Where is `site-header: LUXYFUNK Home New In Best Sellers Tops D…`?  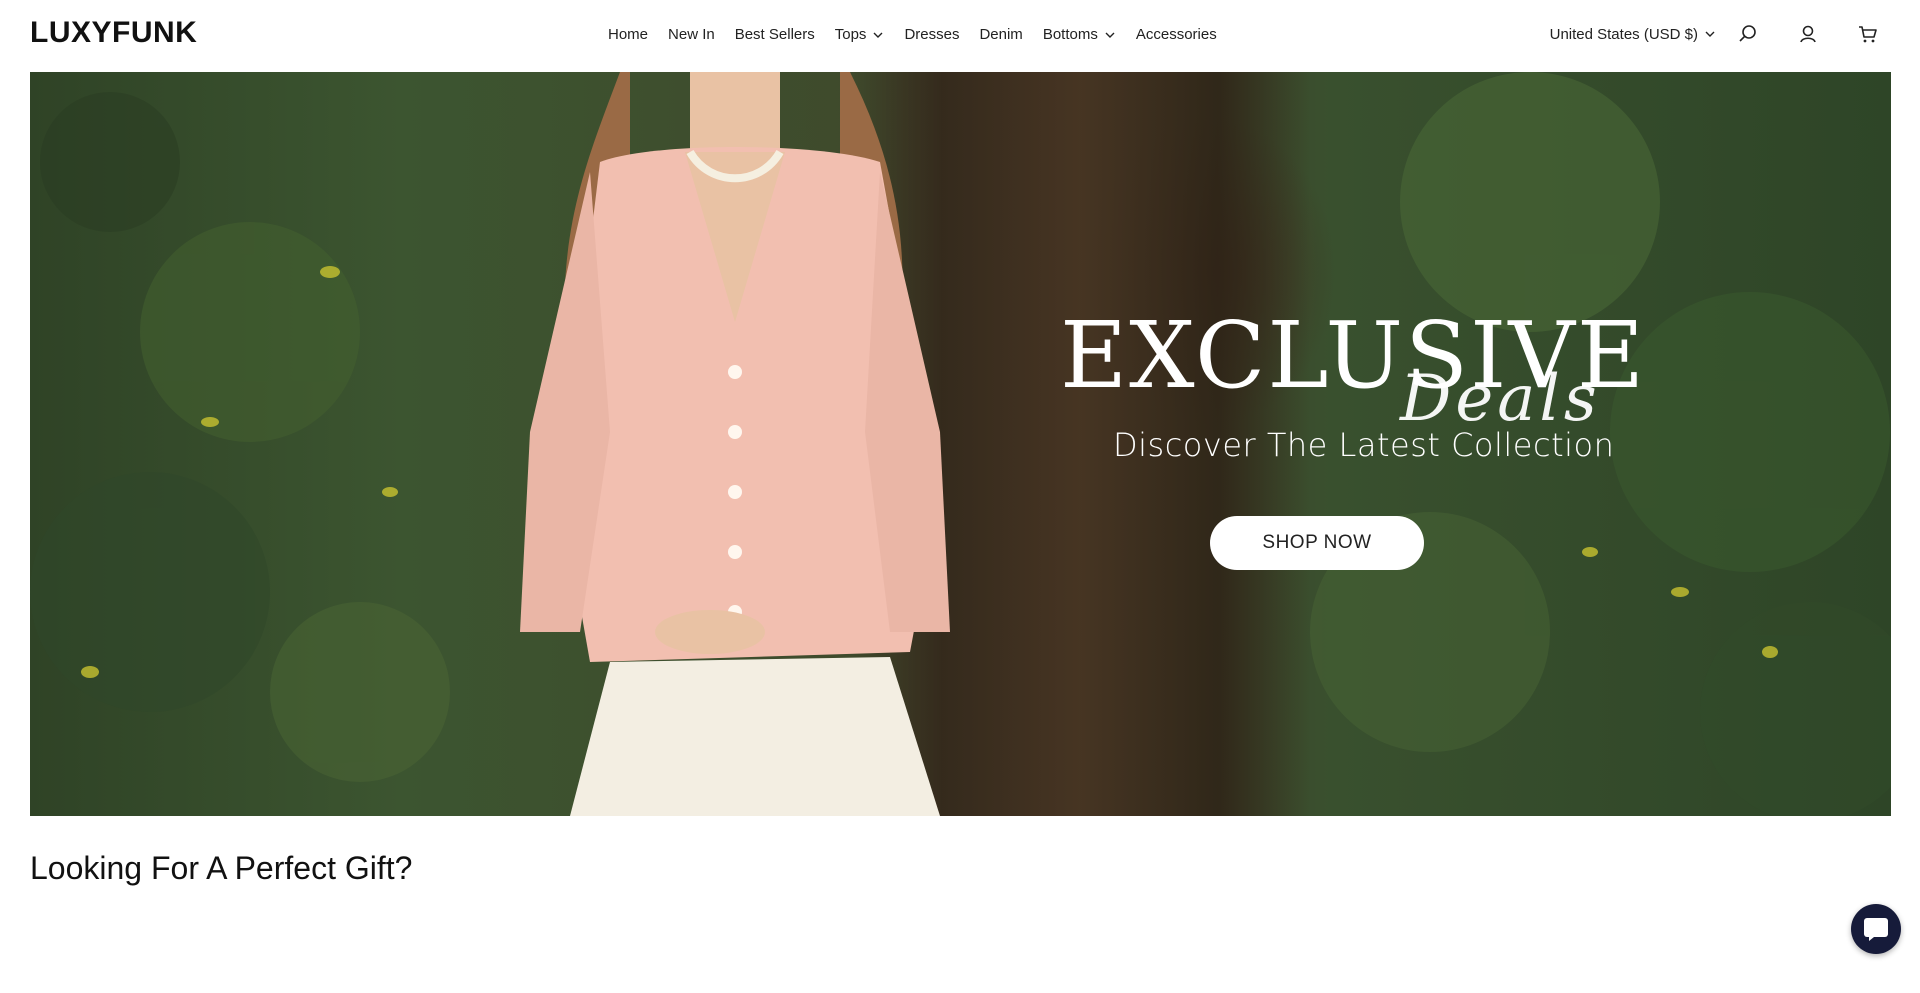
site-header: LUXYFUNK Home New In Best Sellers Tops D… is located at coordinates (960, 36).